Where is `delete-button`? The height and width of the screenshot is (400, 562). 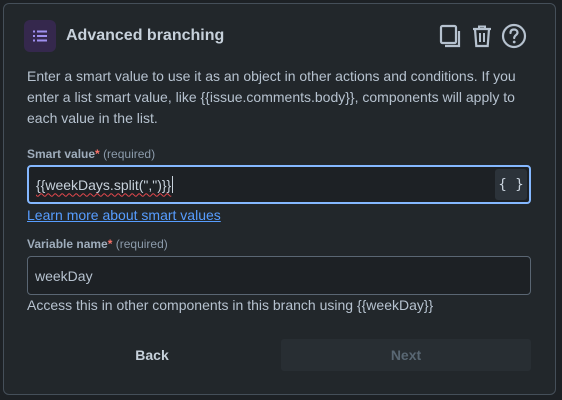
delete-button is located at coordinates (482, 36).